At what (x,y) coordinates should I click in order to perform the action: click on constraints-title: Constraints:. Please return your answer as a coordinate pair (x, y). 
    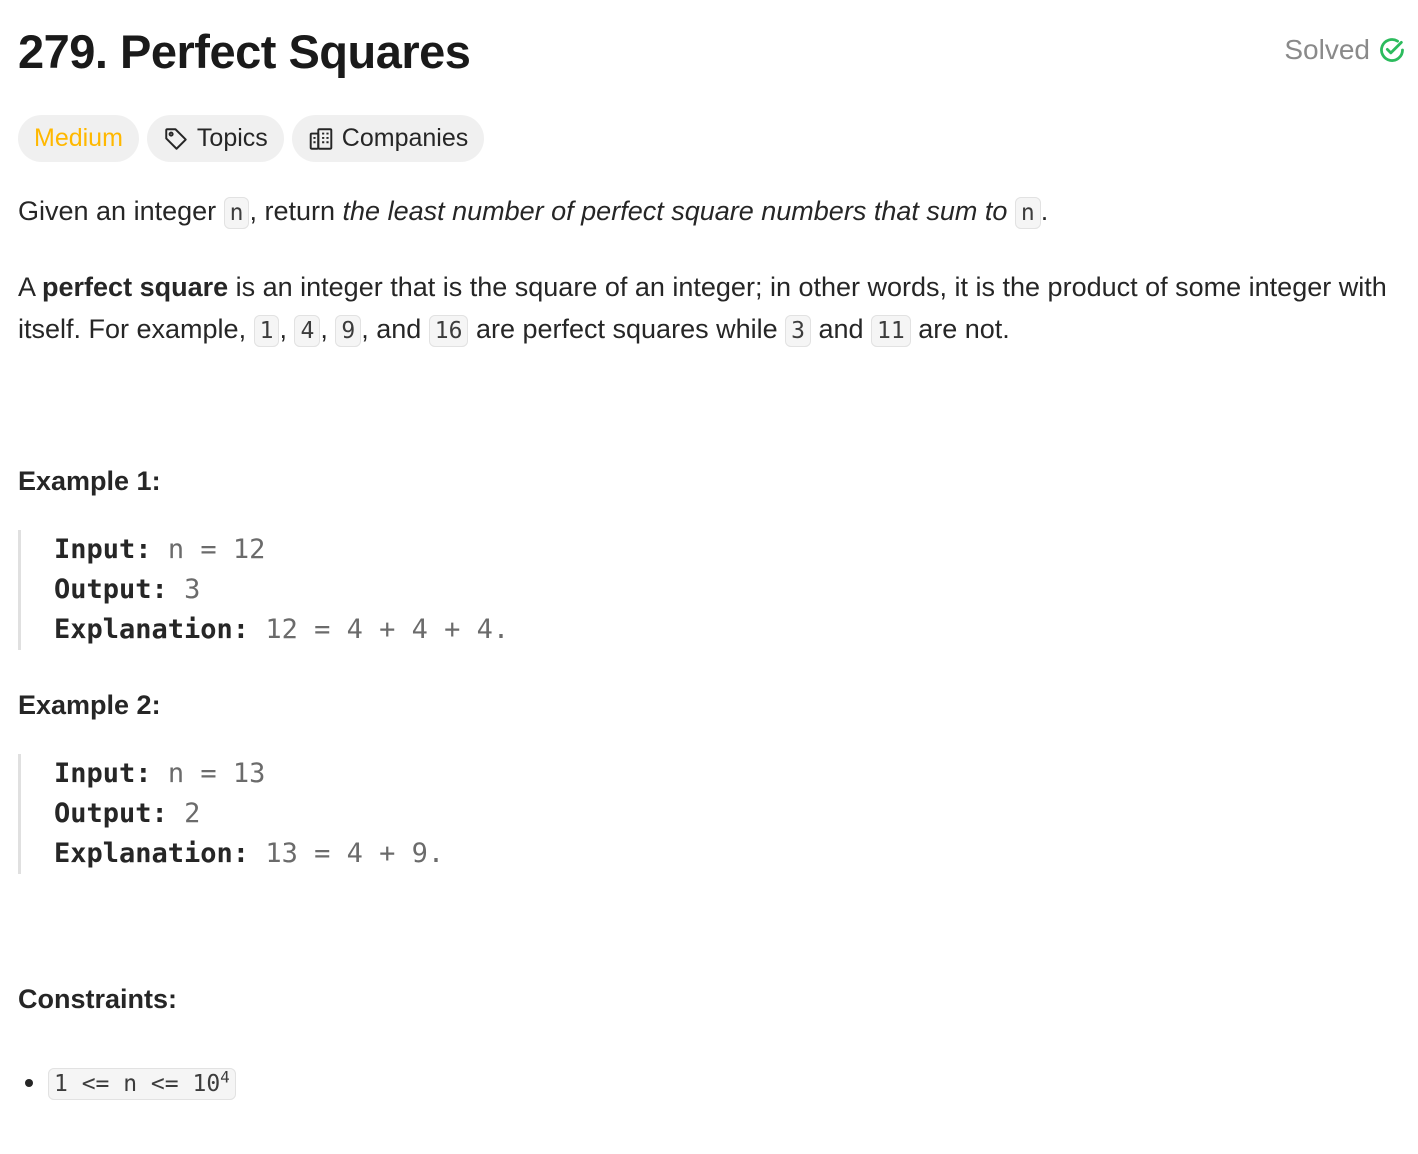
    Looking at the image, I should click on (98, 999).